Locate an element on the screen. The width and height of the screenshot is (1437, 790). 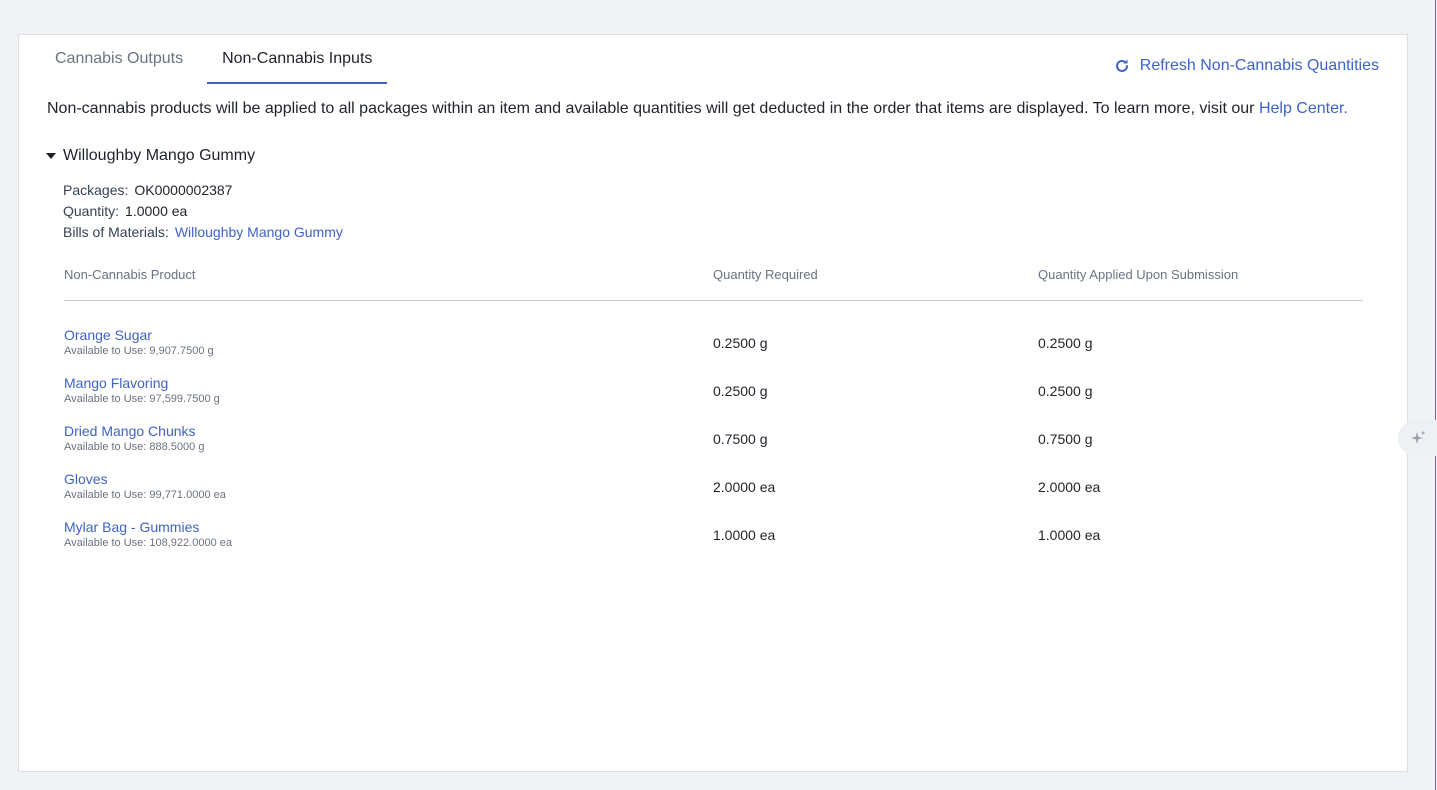
packages-row: Packages: OK0000002387 is located at coordinates (203, 190).